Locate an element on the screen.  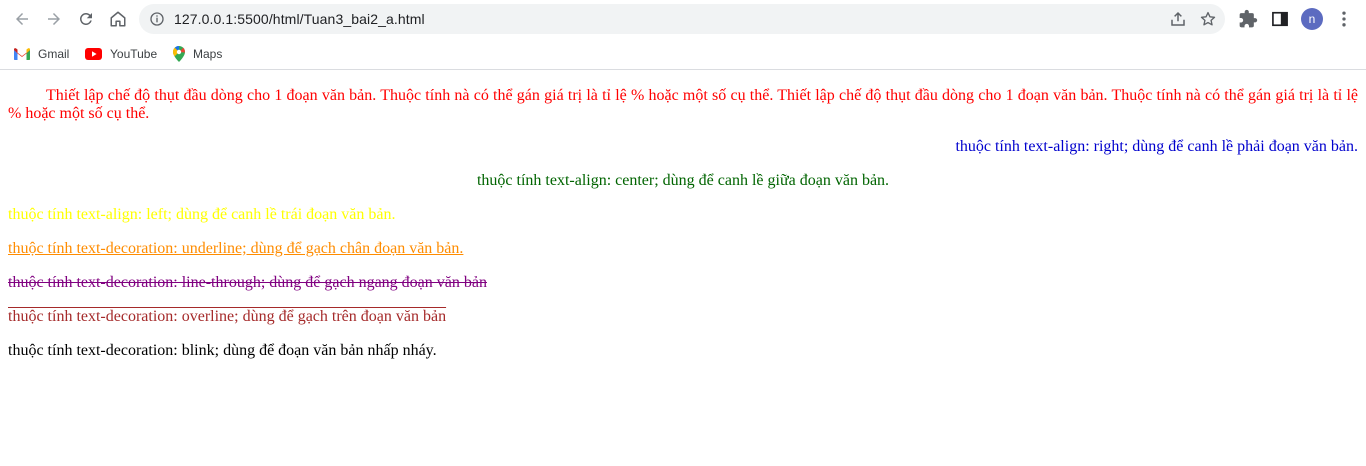
browser-toolbar: 127.0.0.1:5500/html/Tuan3_bai2_a.html n is located at coordinates (683, 19).